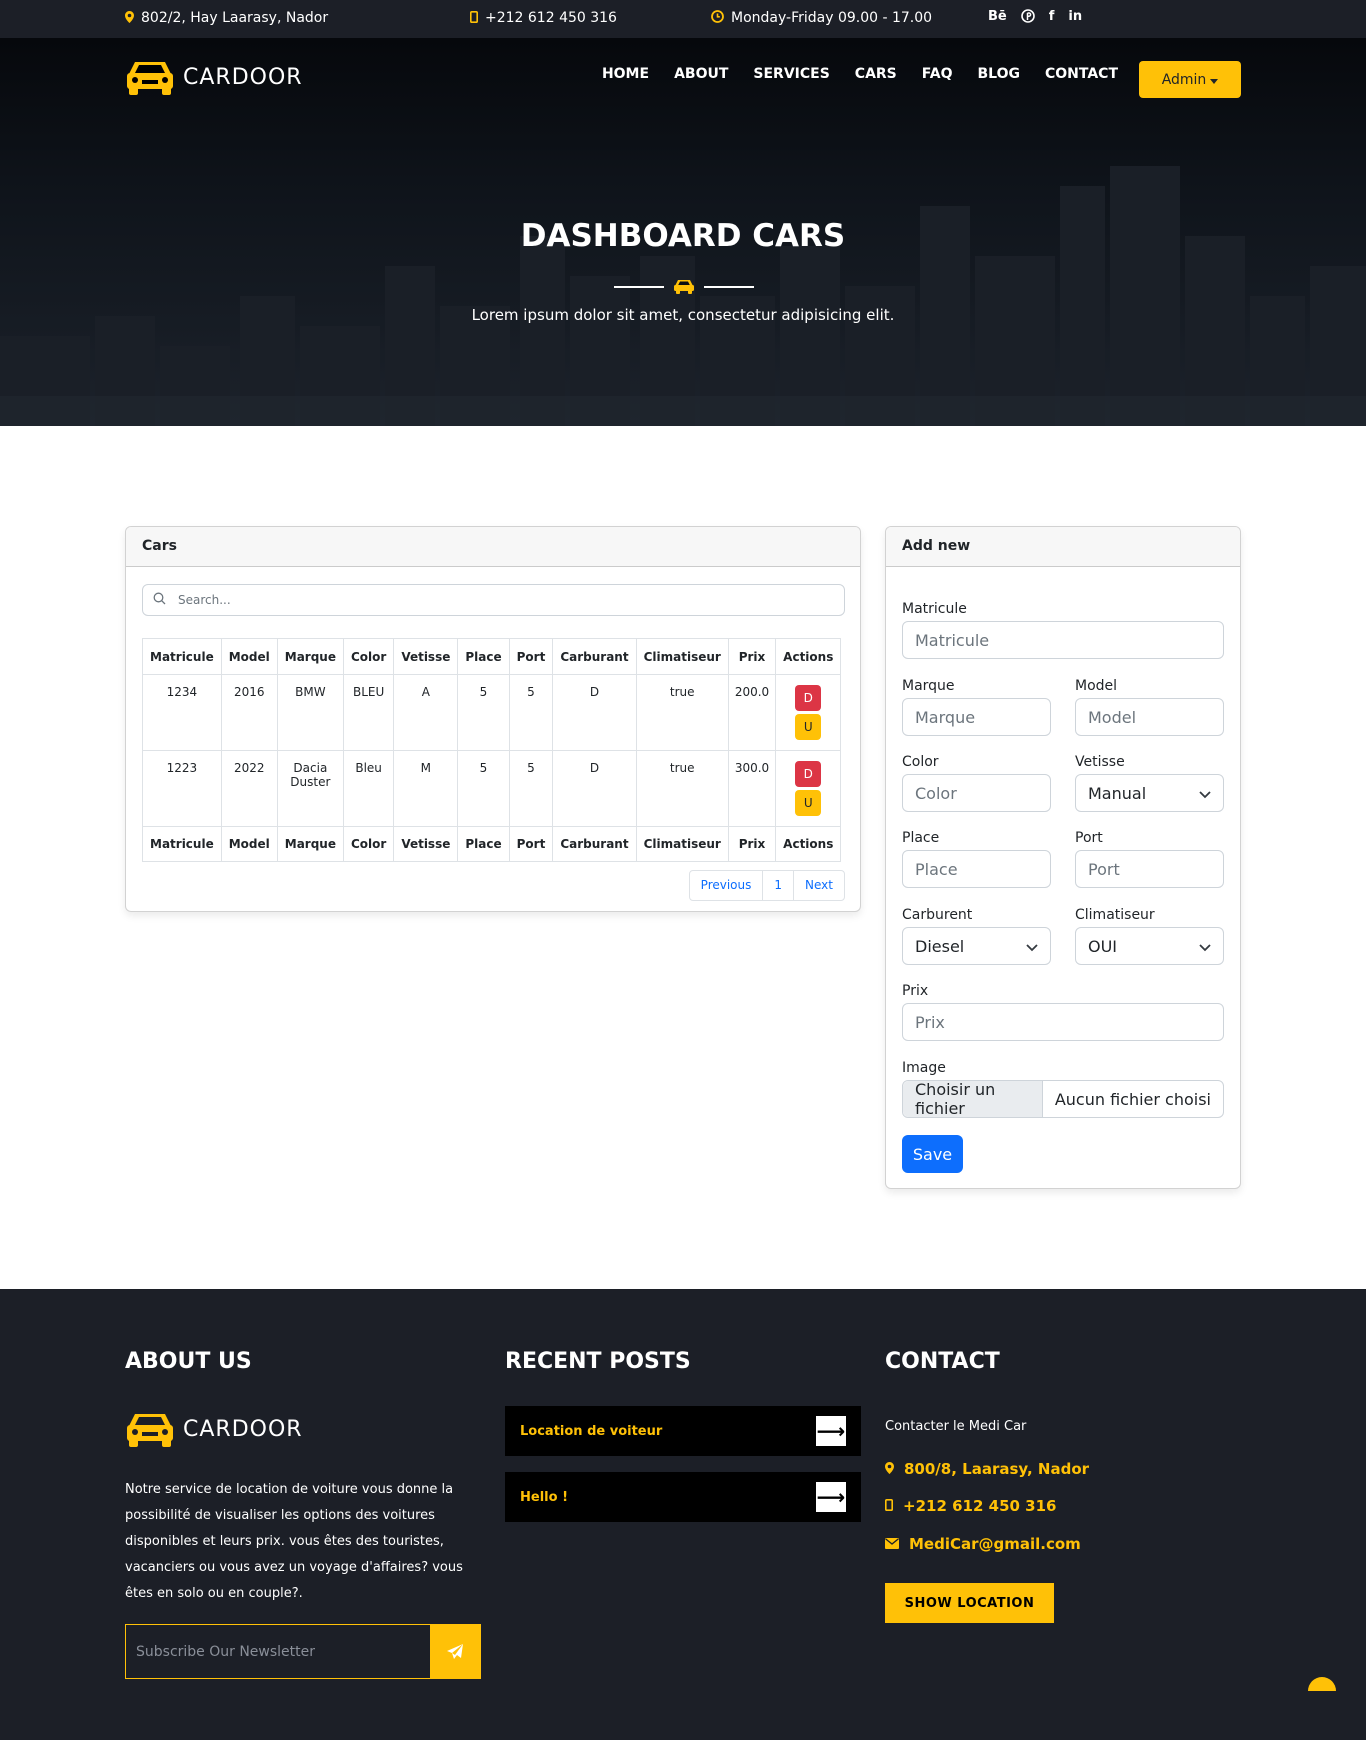  I want to click on chevron-down-icon, so click(1205, 793).